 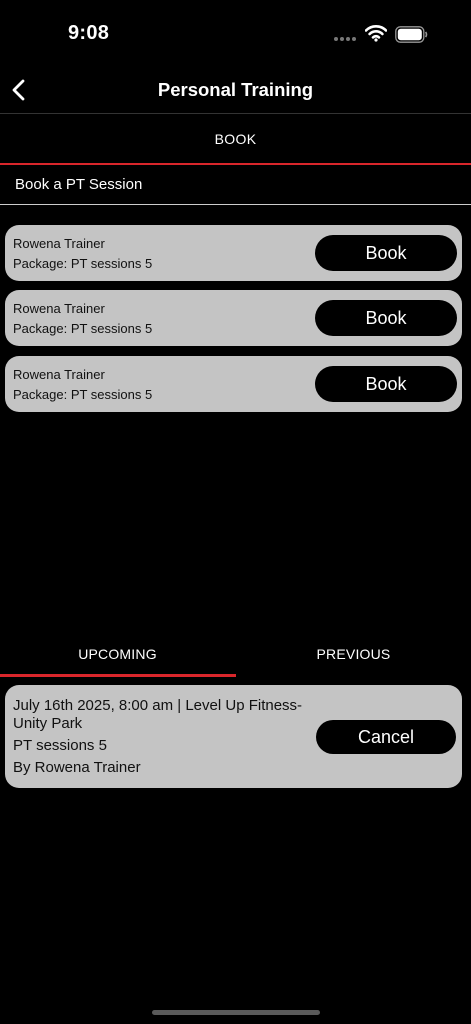 I want to click on home-indicator, so click(x=236, y=1012).